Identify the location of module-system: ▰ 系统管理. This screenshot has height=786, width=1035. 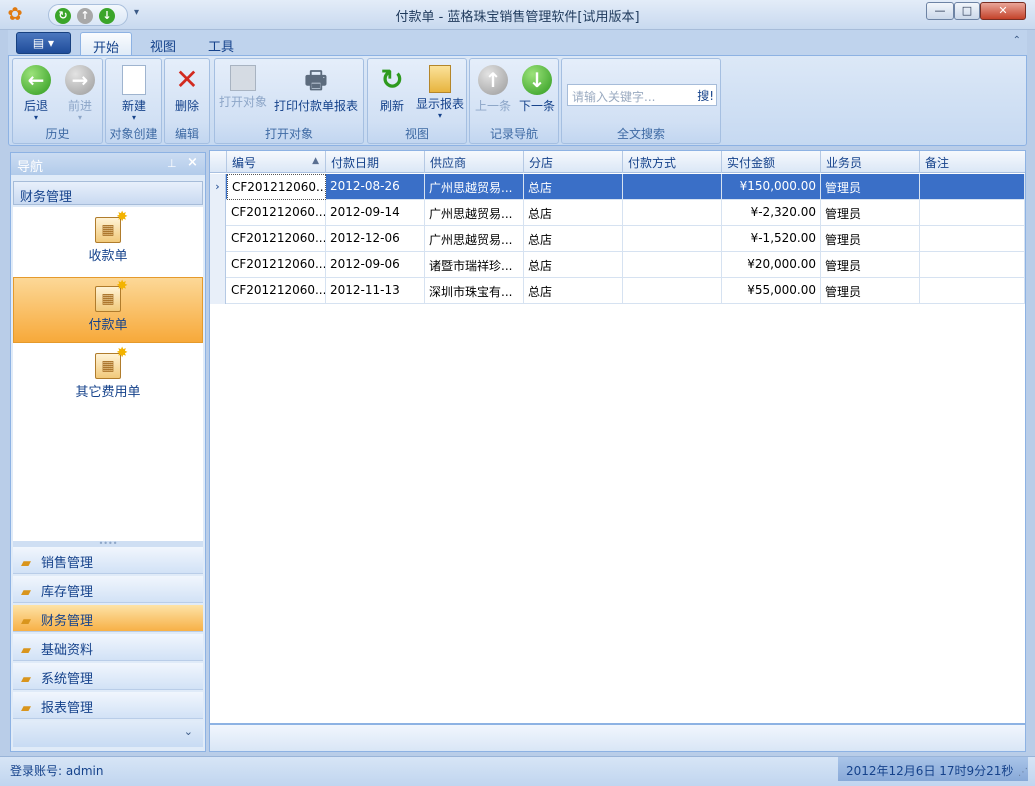
(108, 676).